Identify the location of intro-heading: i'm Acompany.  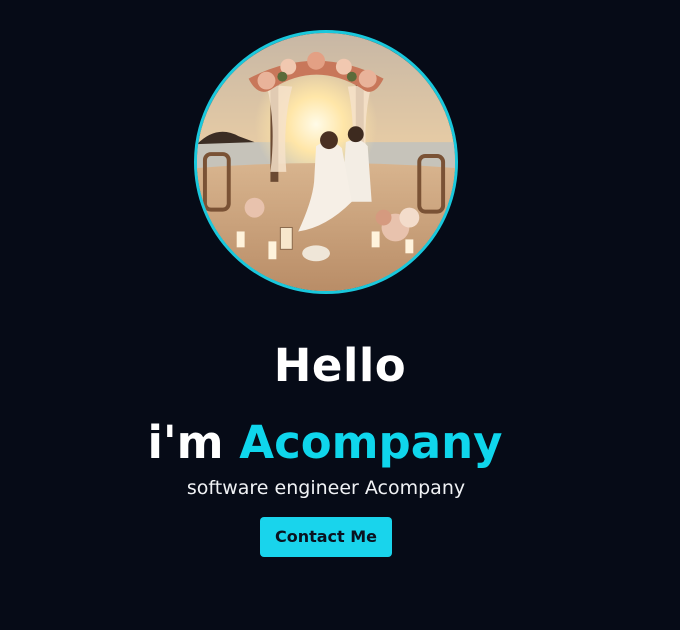
(325, 443).